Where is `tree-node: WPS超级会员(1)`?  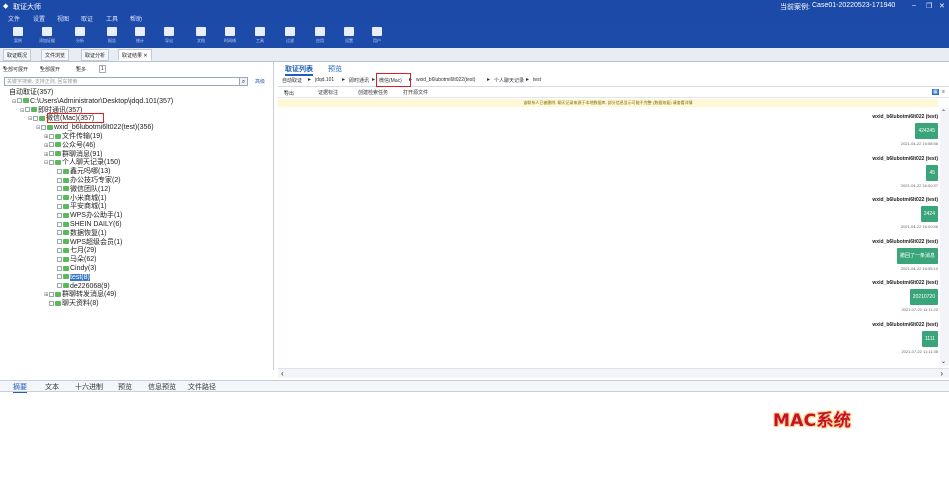 tree-node: WPS超级会员(1) is located at coordinates (87, 242).